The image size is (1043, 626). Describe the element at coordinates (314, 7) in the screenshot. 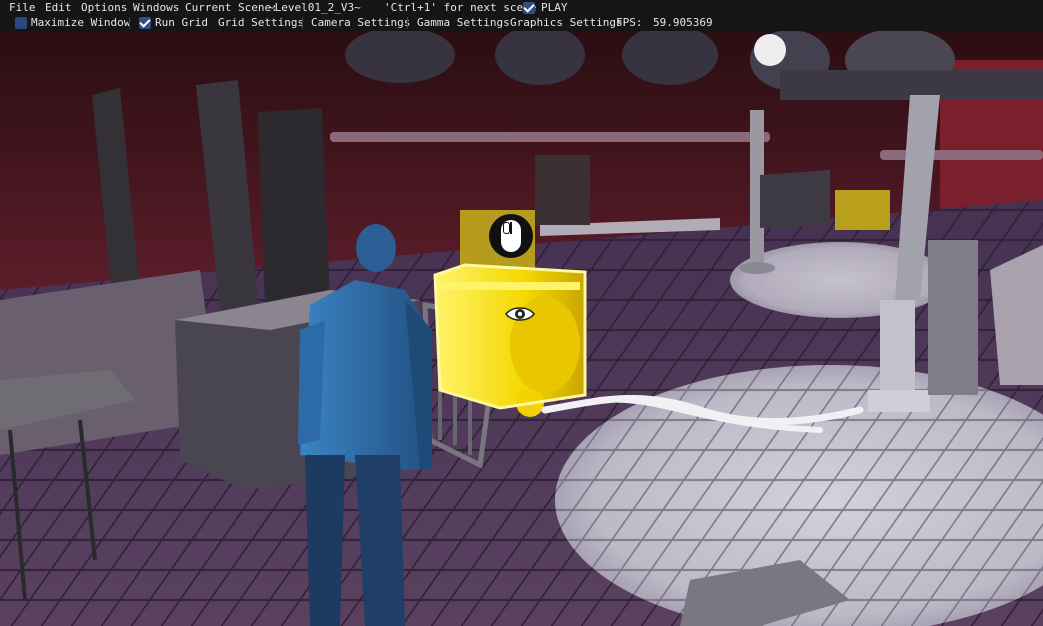

I see `current-scene-name: ~Level01_2_V3~` at that location.